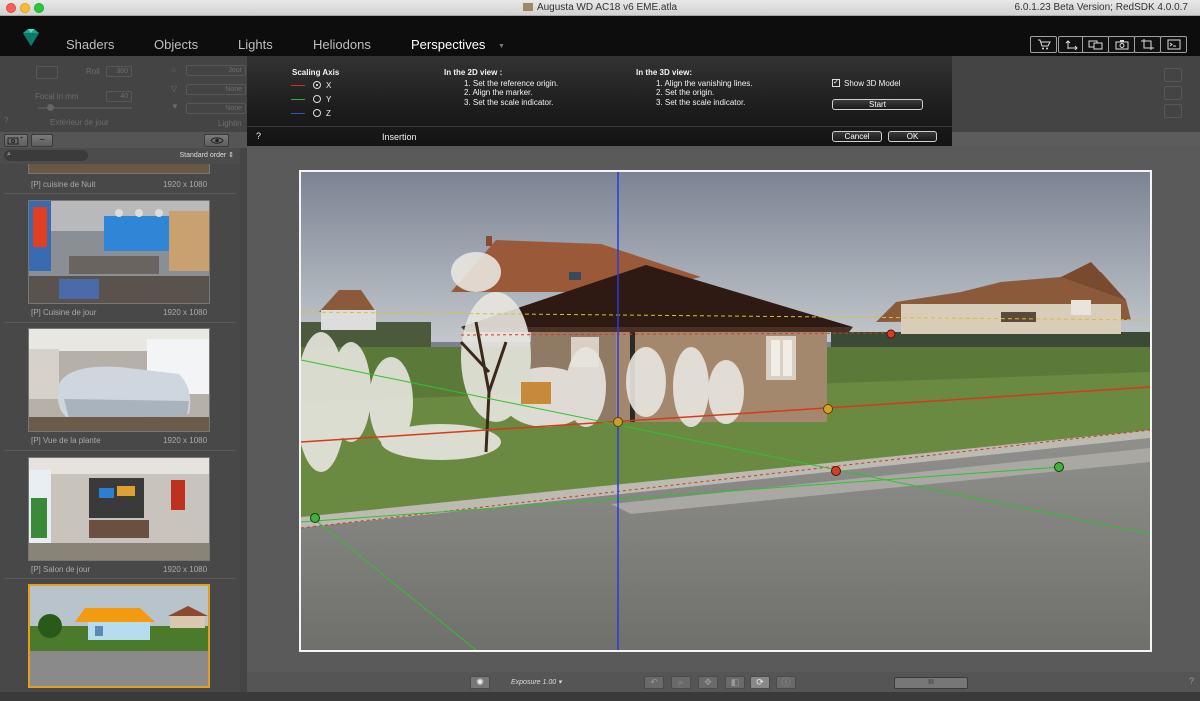  What do you see at coordinates (42, 140) in the screenshot?
I see `remove-view-button: −` at bounding box center [42, 140].